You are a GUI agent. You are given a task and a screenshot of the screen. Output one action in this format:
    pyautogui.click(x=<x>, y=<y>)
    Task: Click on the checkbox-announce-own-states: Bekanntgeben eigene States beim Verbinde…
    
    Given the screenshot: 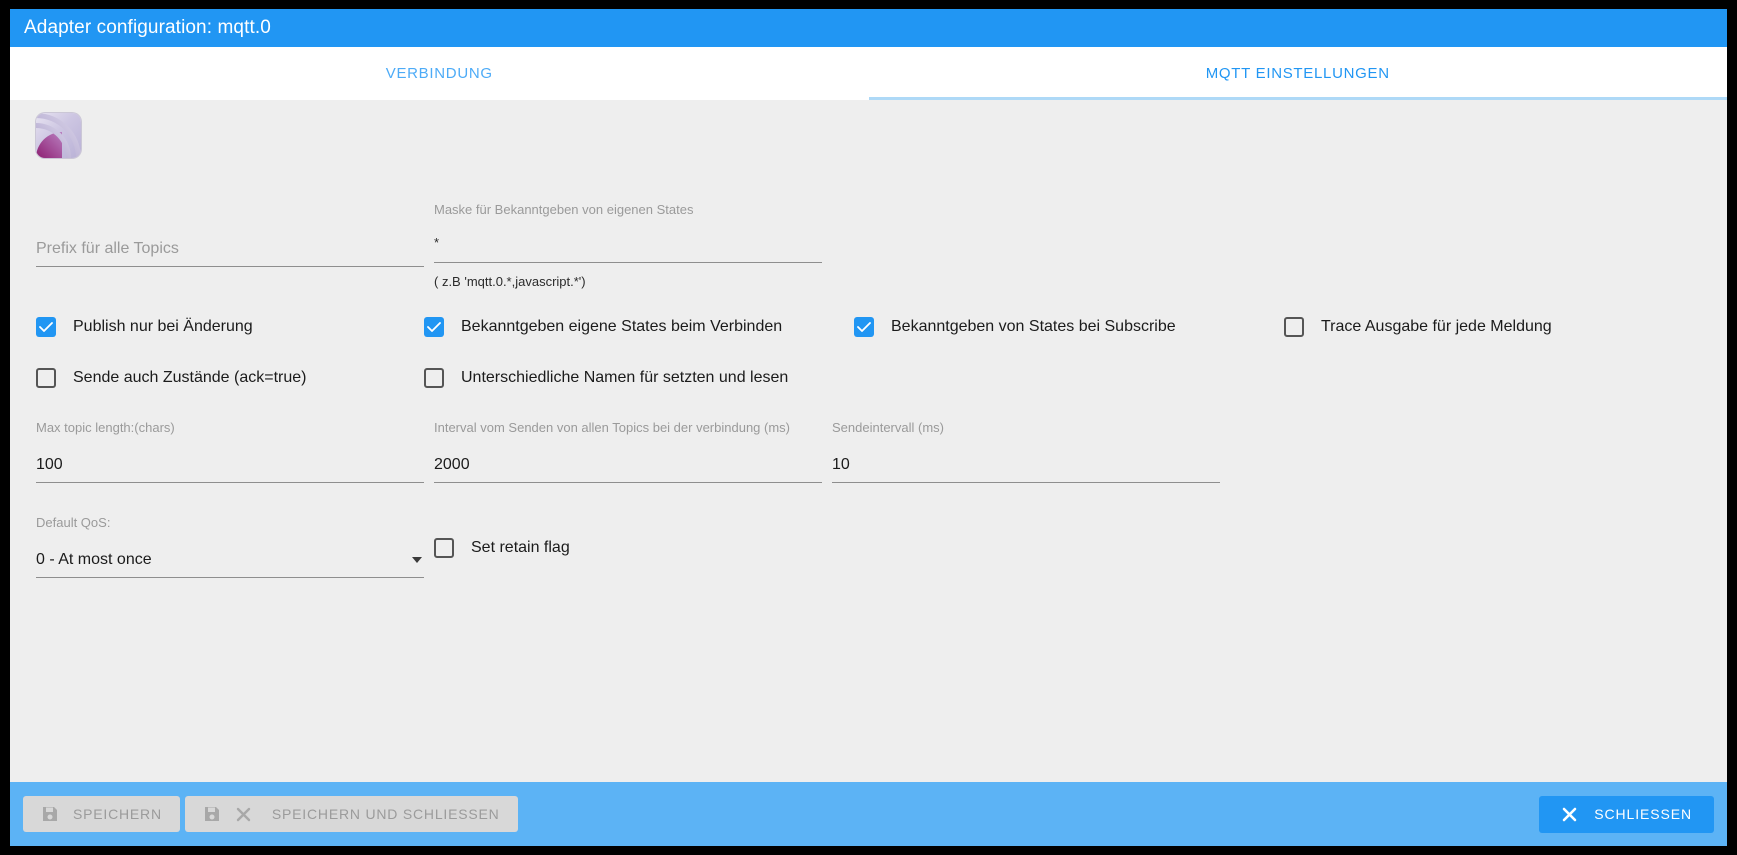 What is the action you would take?
    pyautogui.click(x=639, y=327)
    